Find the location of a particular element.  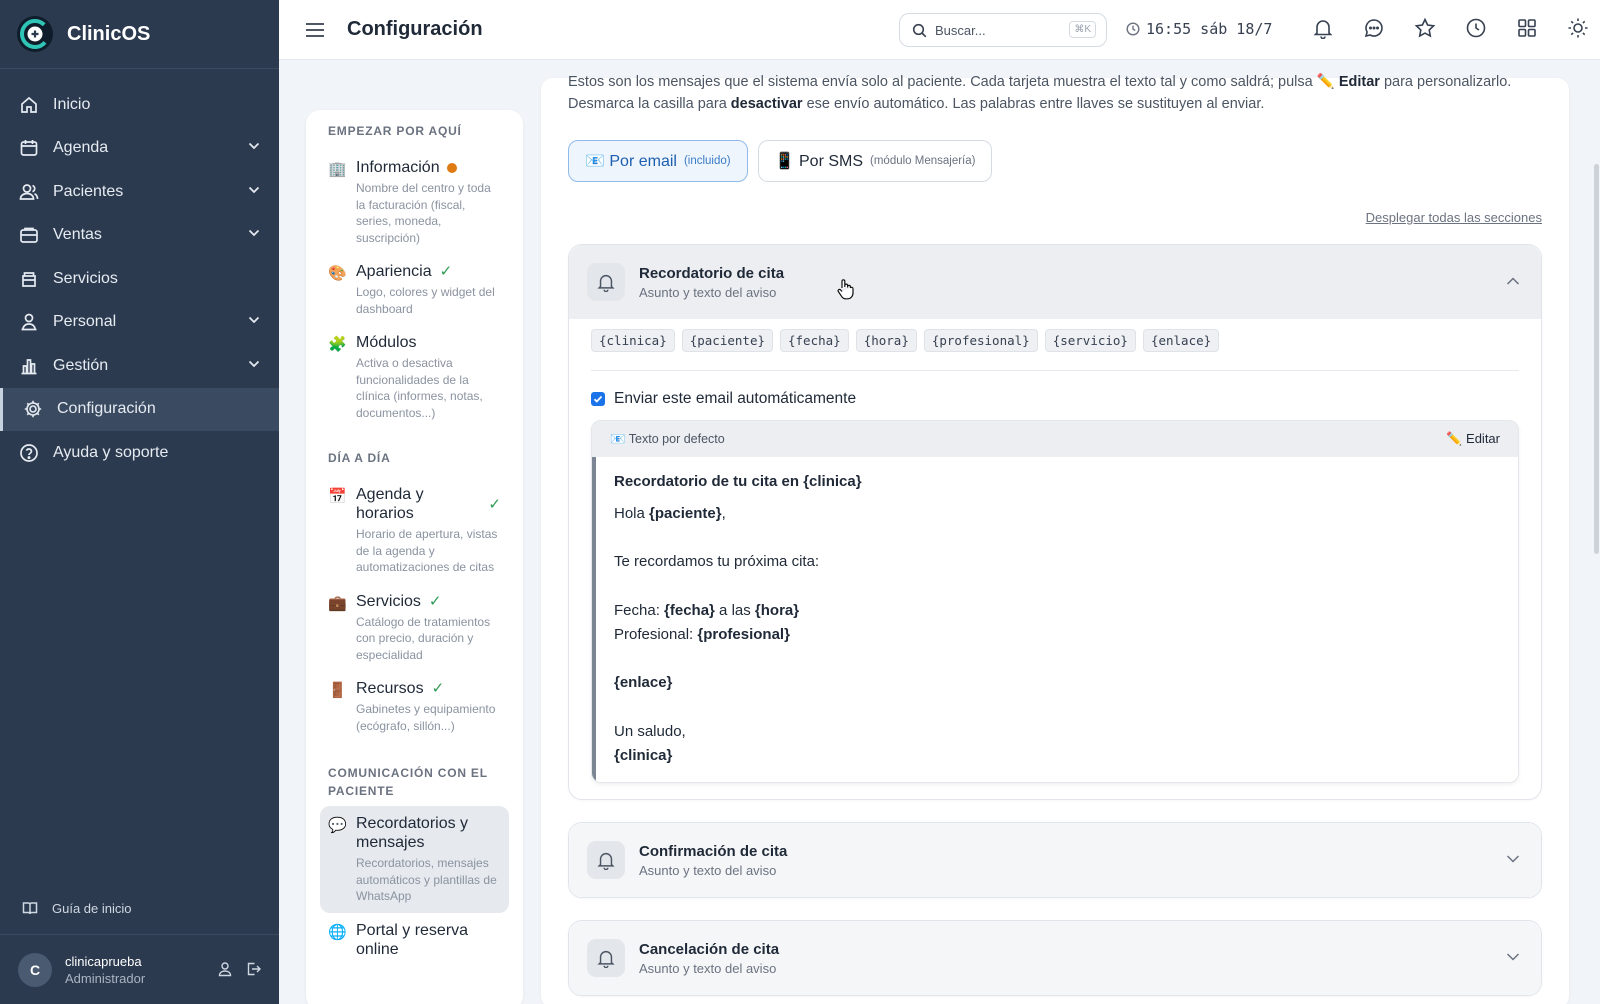

building-icon: 🏢 is located at coordinates (337, 169).